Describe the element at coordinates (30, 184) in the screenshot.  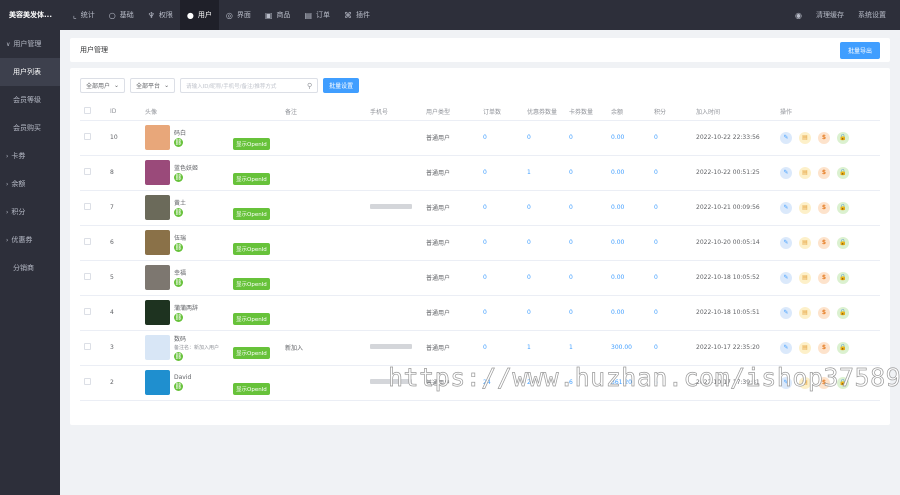
I see `sidebar-item: › 余额` at that location.